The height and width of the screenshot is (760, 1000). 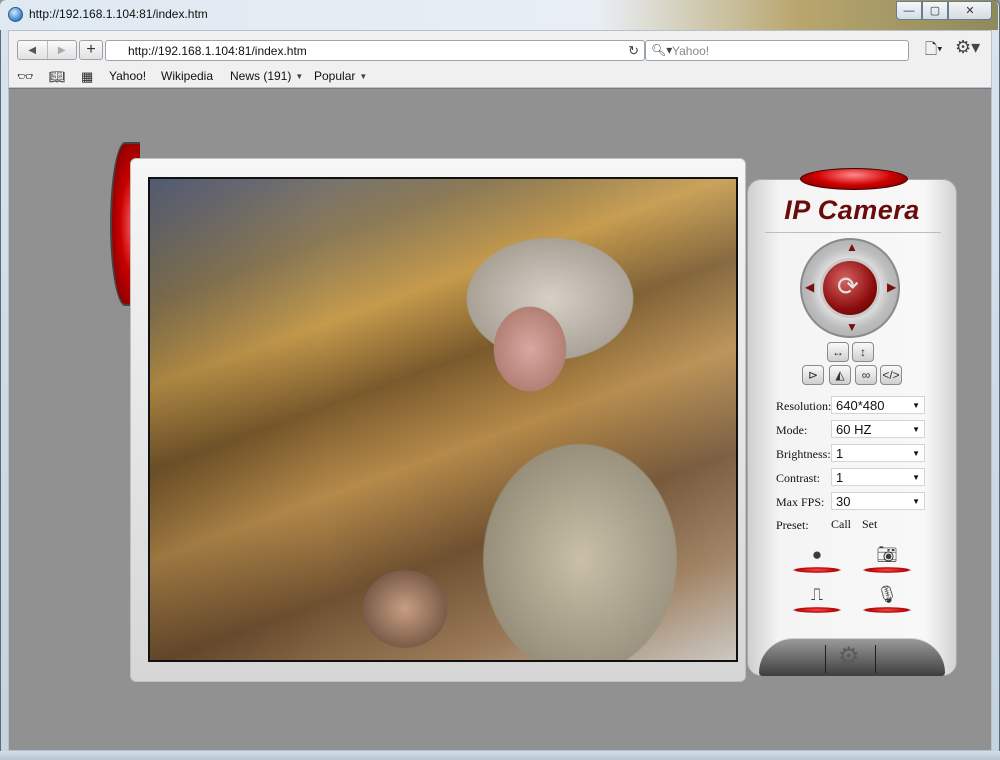 I want to click on reading-glasses-icon: 👓︎, so click(x=25, y=77).